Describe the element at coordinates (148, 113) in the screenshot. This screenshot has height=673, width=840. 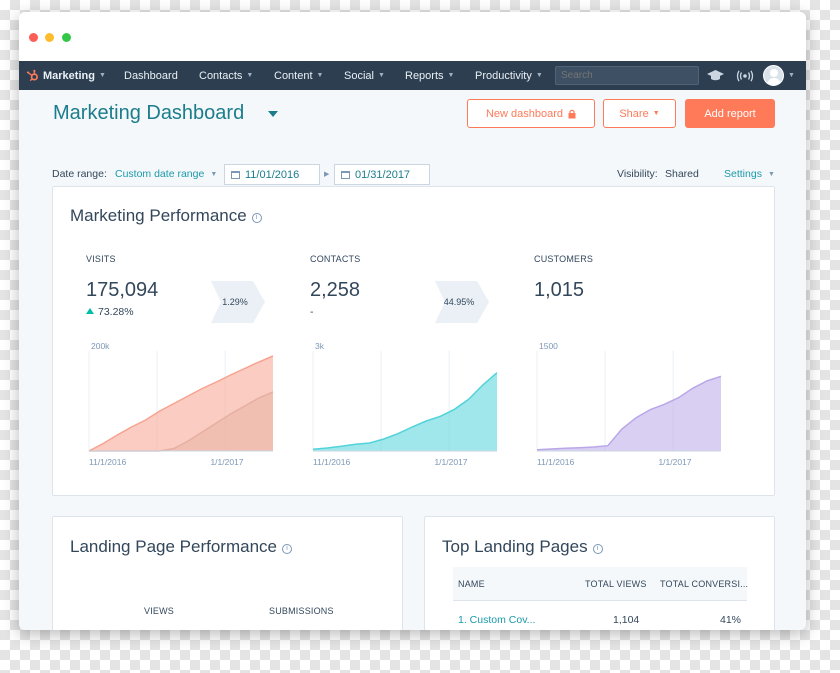
I see `page-title: Marketing Dashboard` at that location.